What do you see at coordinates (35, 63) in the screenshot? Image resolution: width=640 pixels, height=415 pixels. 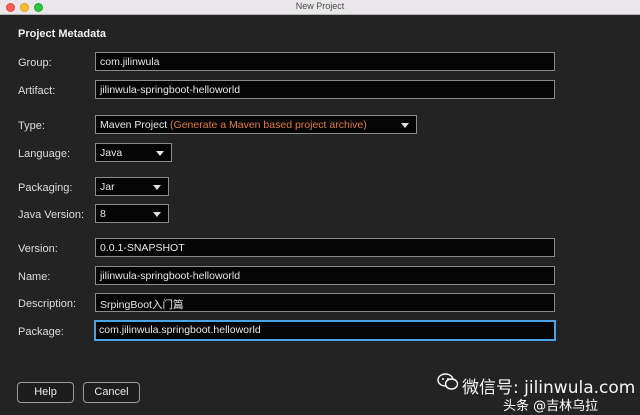 I see `group-label: Group:` at bounding box center [35, 63].